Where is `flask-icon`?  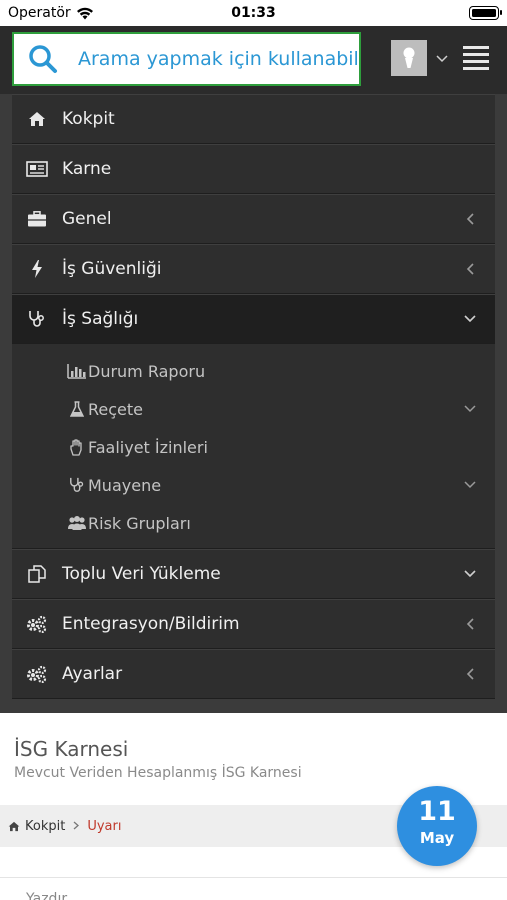
flask-icon is located at coordinates (77, 409).